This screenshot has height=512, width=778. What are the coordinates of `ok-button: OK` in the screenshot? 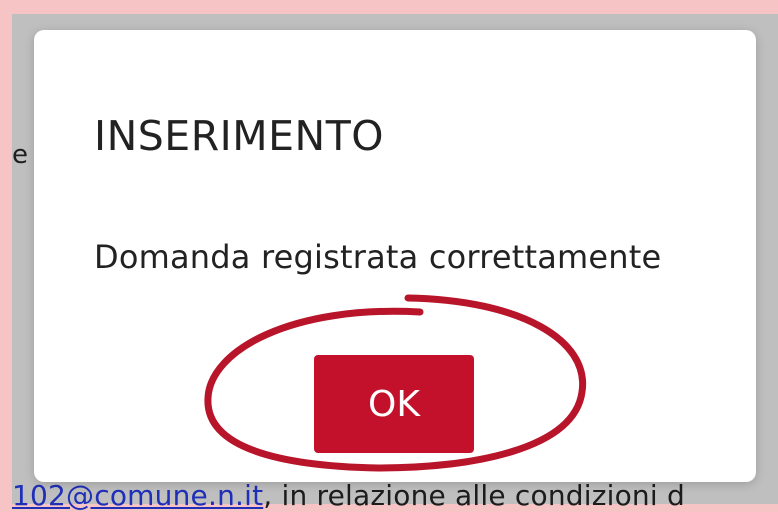 It's located at (394, 404).